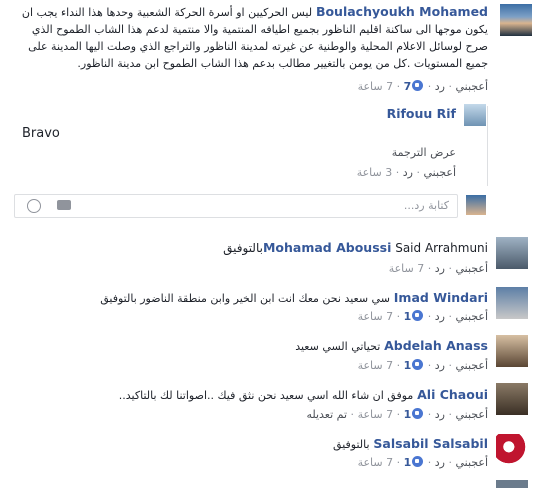  What do you see at coordinates (402, 11) in the screenshot?
I see `author-name: Boulachyoukh Mohamed` at bounding box center [402, 11].